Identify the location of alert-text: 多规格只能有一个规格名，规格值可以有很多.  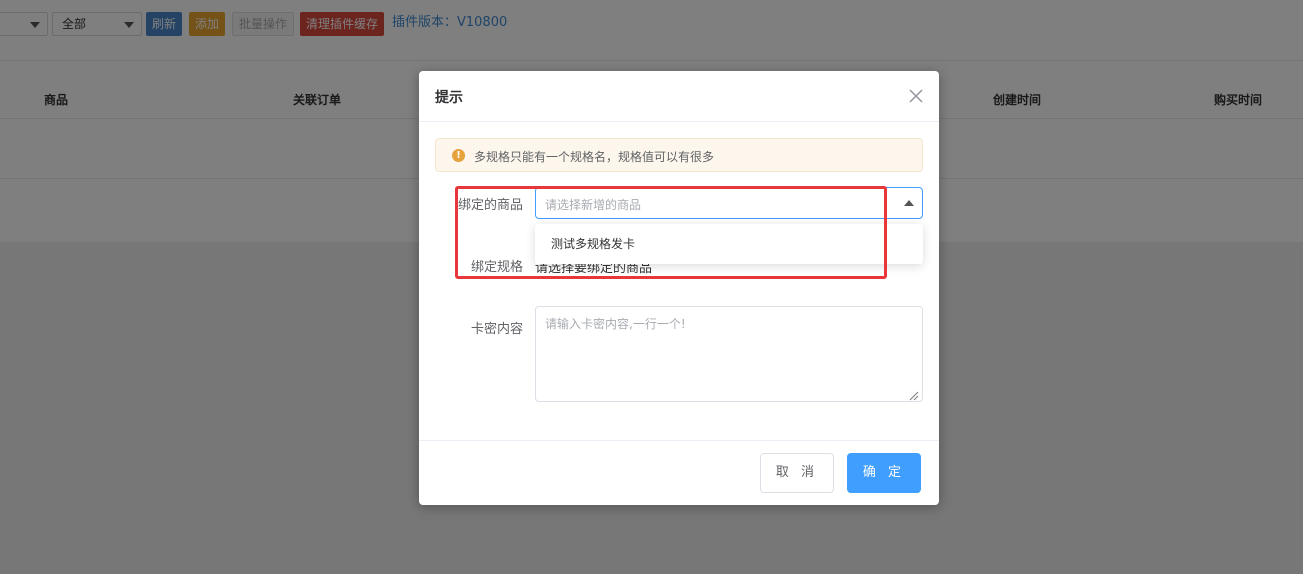
(594, 157).